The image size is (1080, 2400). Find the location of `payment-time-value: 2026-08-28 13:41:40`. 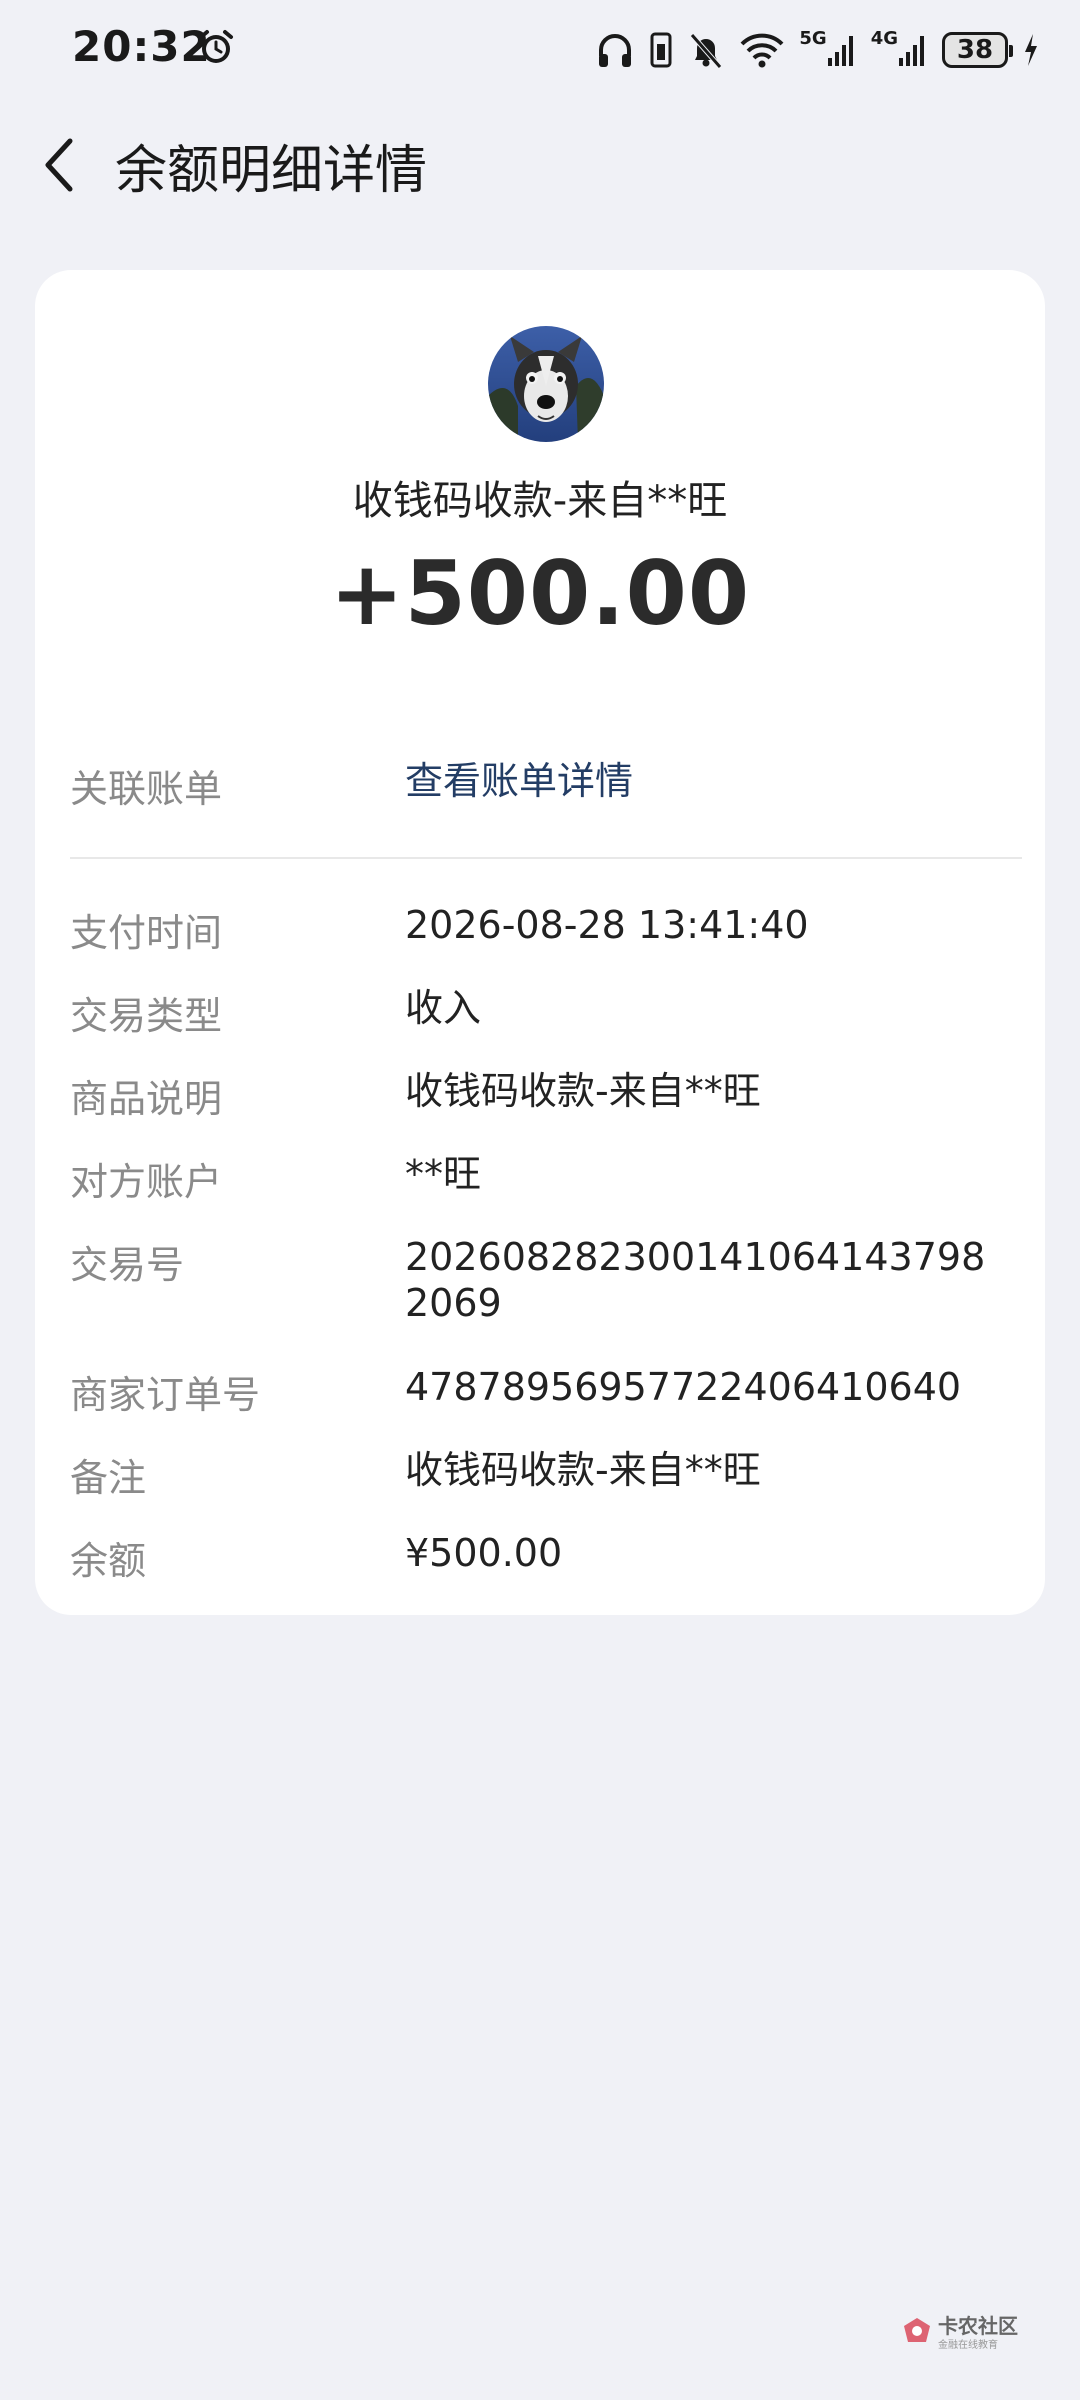

payment-time-value: 2026-08-28 13:41:40 is located at coordinates (607, 925).